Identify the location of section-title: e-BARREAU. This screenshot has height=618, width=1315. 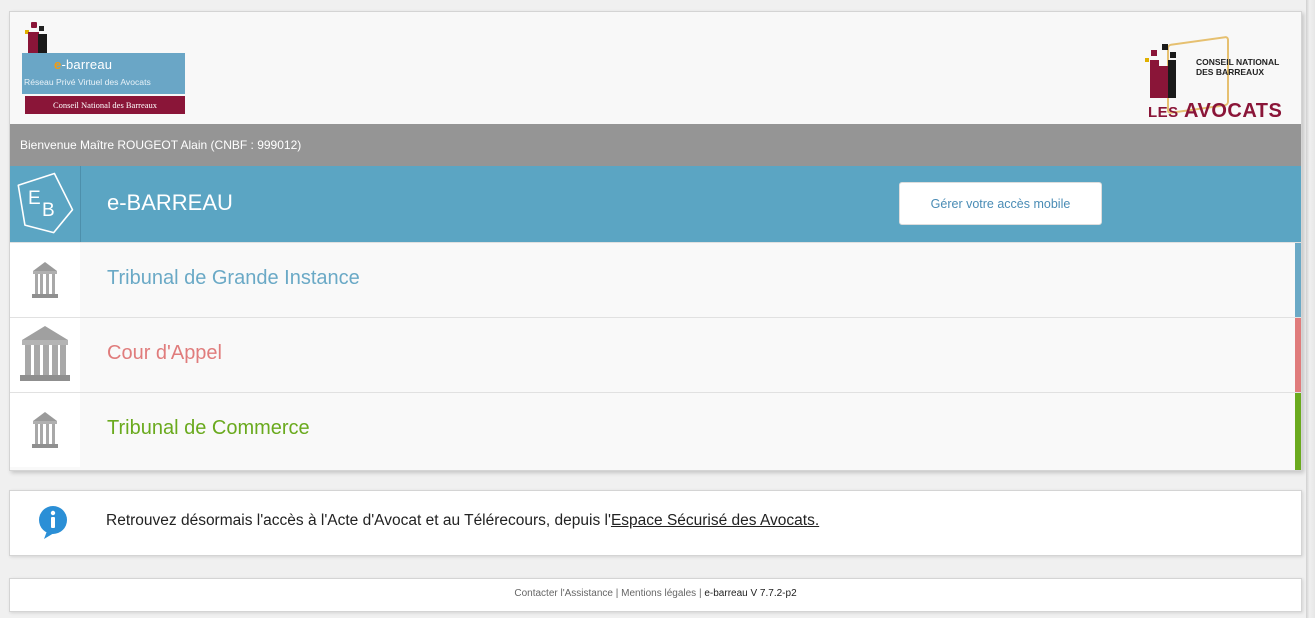
(170, 202).